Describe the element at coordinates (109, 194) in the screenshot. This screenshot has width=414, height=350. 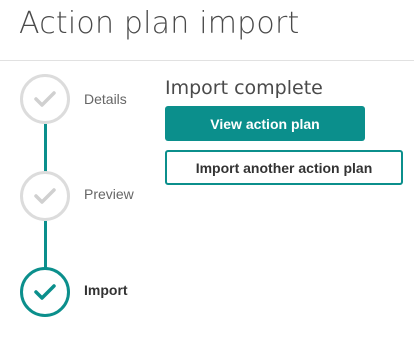
I see `step-preview-label: Preview` at that location.